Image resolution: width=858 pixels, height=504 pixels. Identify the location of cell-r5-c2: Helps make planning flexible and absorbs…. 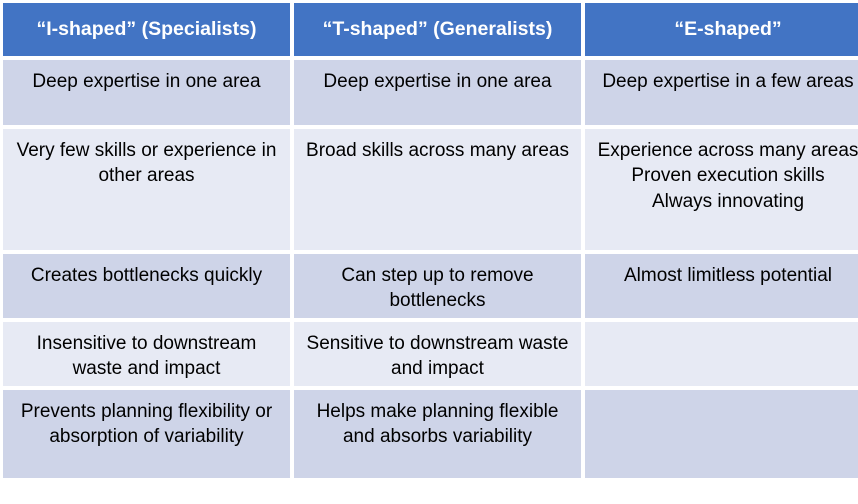
(437, 434).